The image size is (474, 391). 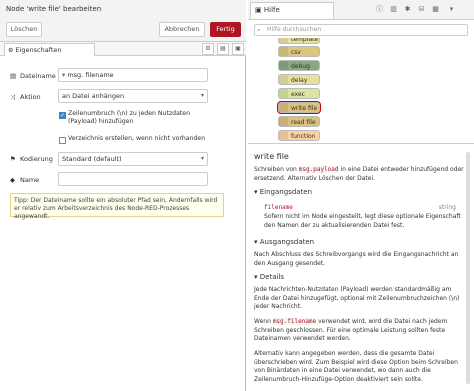 I want to click on flag-icon: ⚑, so click(x=13, y=159).